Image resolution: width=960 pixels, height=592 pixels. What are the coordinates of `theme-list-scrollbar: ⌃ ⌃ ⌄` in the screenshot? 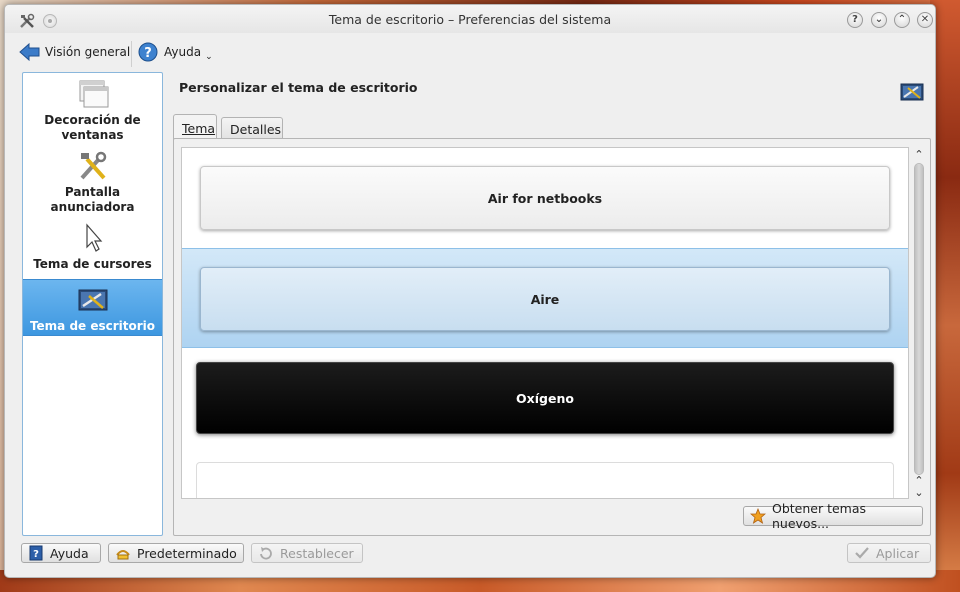 It's located at (919, 323).